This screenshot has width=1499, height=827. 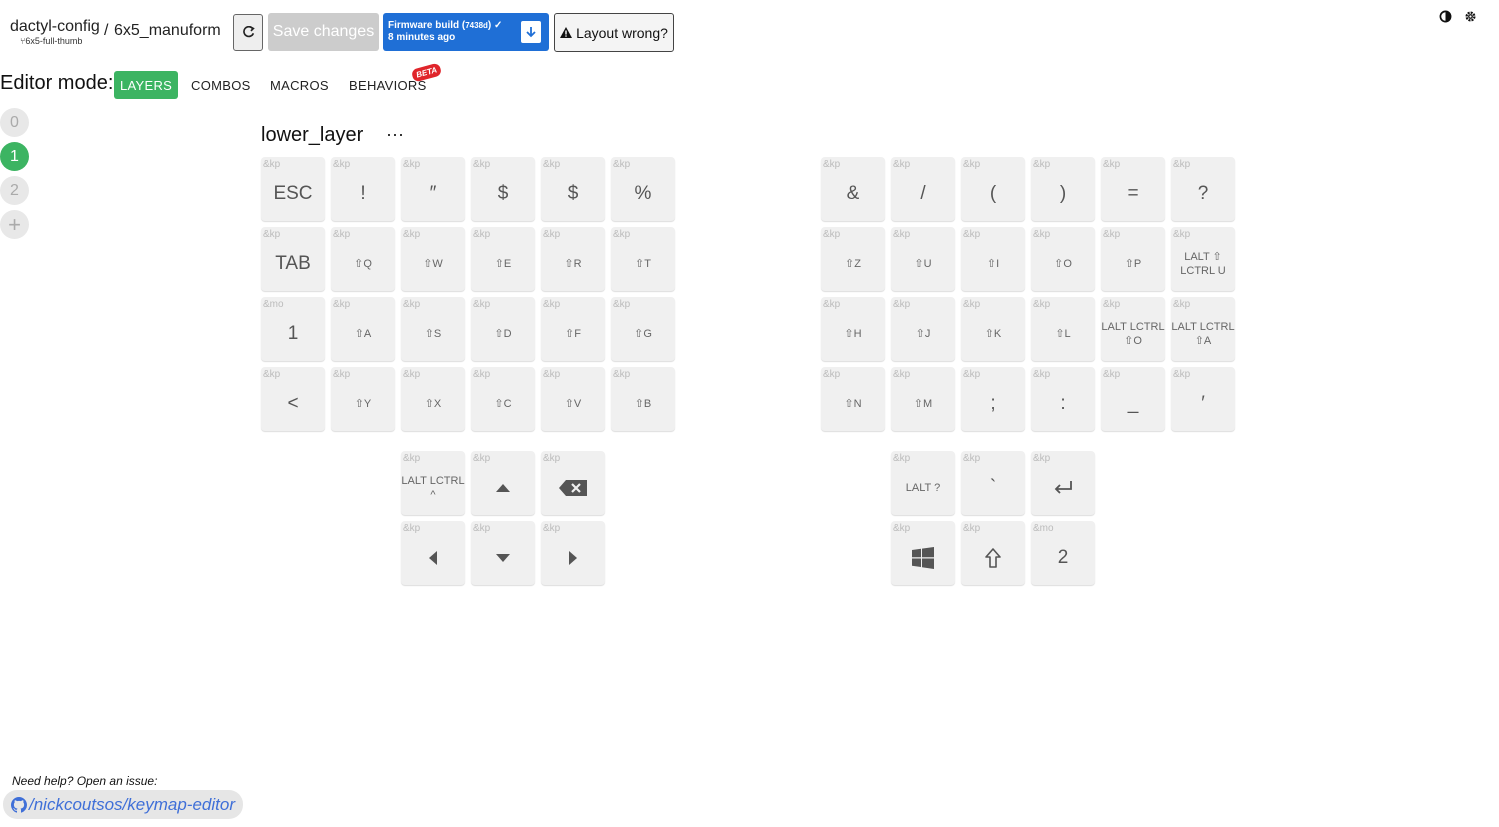 I want to click on firmware-hash: 7438d, so click(x=476, y=25).